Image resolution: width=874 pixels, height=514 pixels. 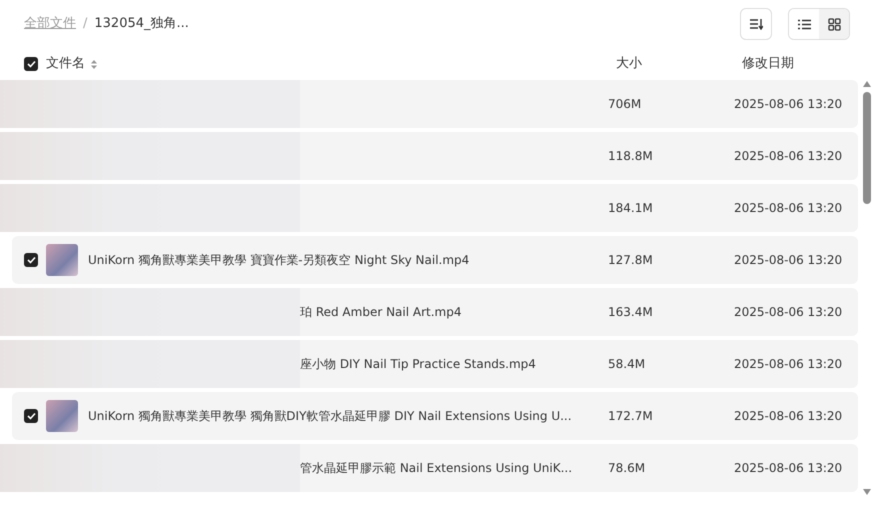 I want to click on file-size: 172.7M, so click(x=630, y=416).